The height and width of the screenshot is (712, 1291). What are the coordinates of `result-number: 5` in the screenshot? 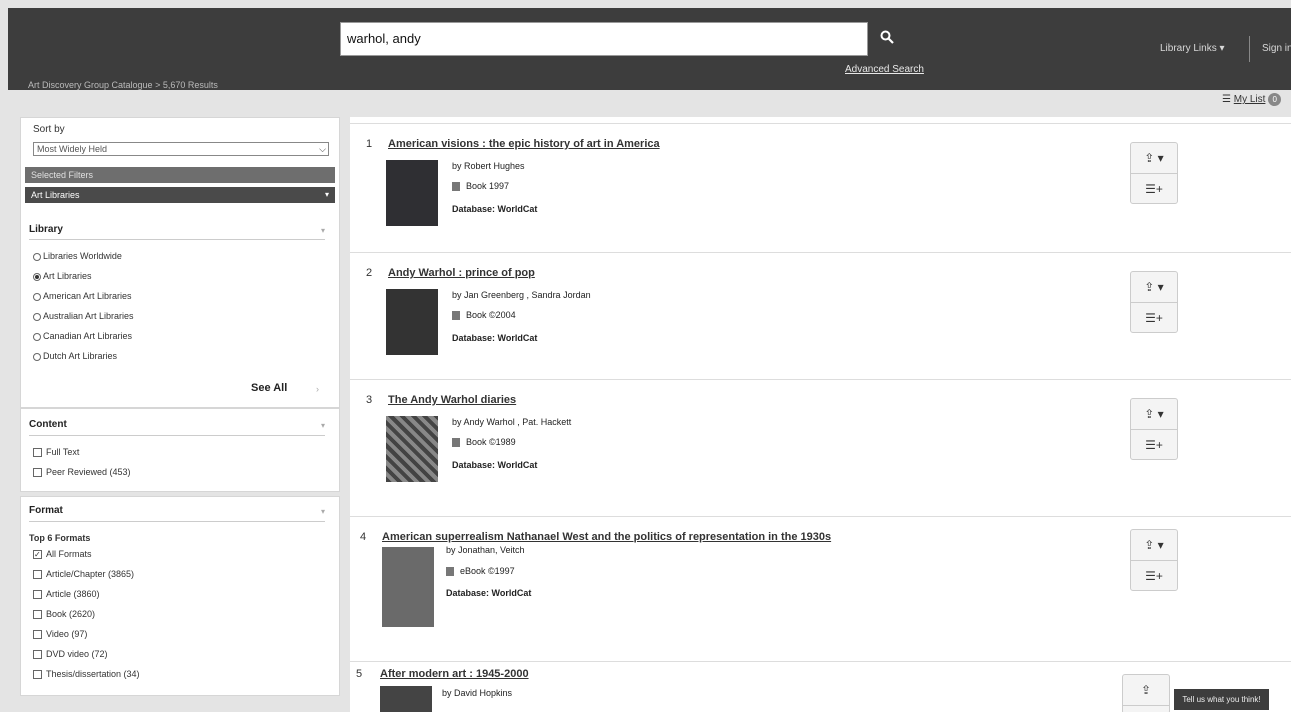 It's located at (359, 674).